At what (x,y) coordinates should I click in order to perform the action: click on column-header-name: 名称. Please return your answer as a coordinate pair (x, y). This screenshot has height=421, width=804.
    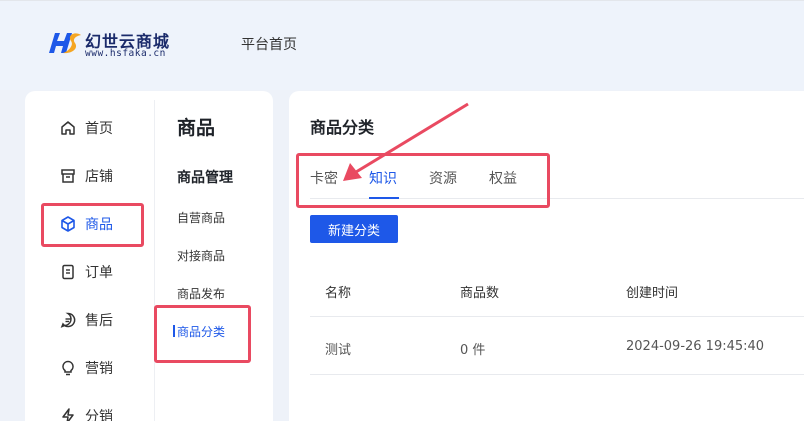
    Looking at the image, I should click on (338, 293).